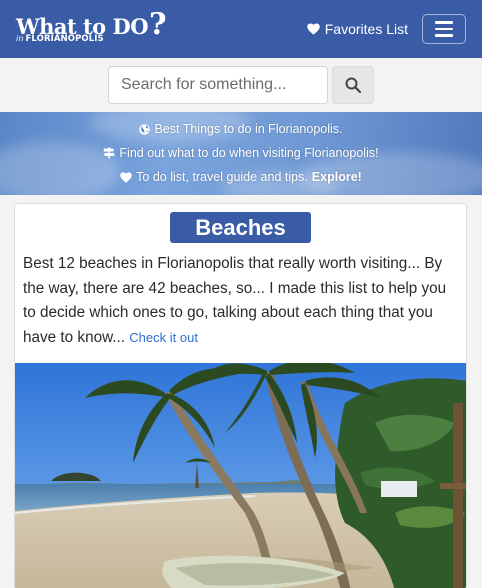 The image size is (482, 588). What do you see at coordinates (222, 177) in the screenshot?
I see `banner-line-3-text: To do list, travel guide and tips.` at bounding box center [222, 177].